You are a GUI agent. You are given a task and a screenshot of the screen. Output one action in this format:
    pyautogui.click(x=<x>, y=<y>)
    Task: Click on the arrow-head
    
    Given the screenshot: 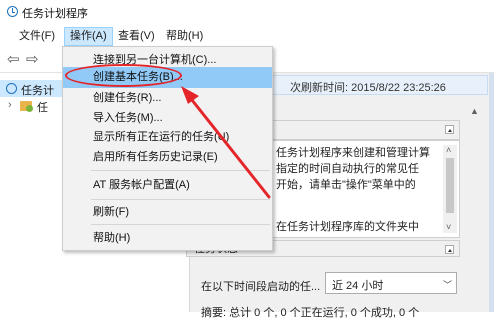 What is the action you would take?
    pyautogui.click(x=190, y=95)
    